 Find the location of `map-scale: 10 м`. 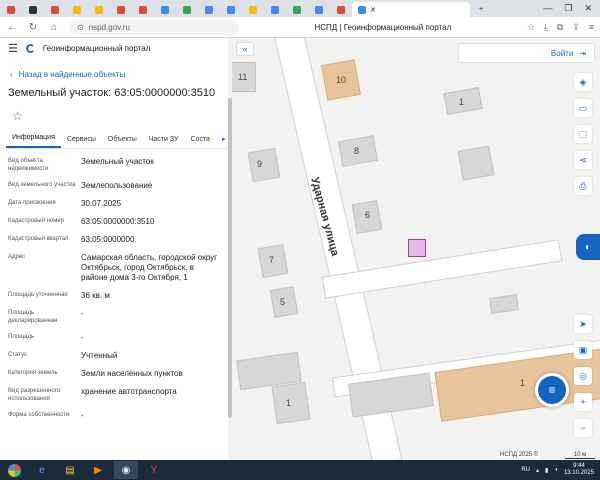

map-scale: 10 м is located at coordinates (580, 455).